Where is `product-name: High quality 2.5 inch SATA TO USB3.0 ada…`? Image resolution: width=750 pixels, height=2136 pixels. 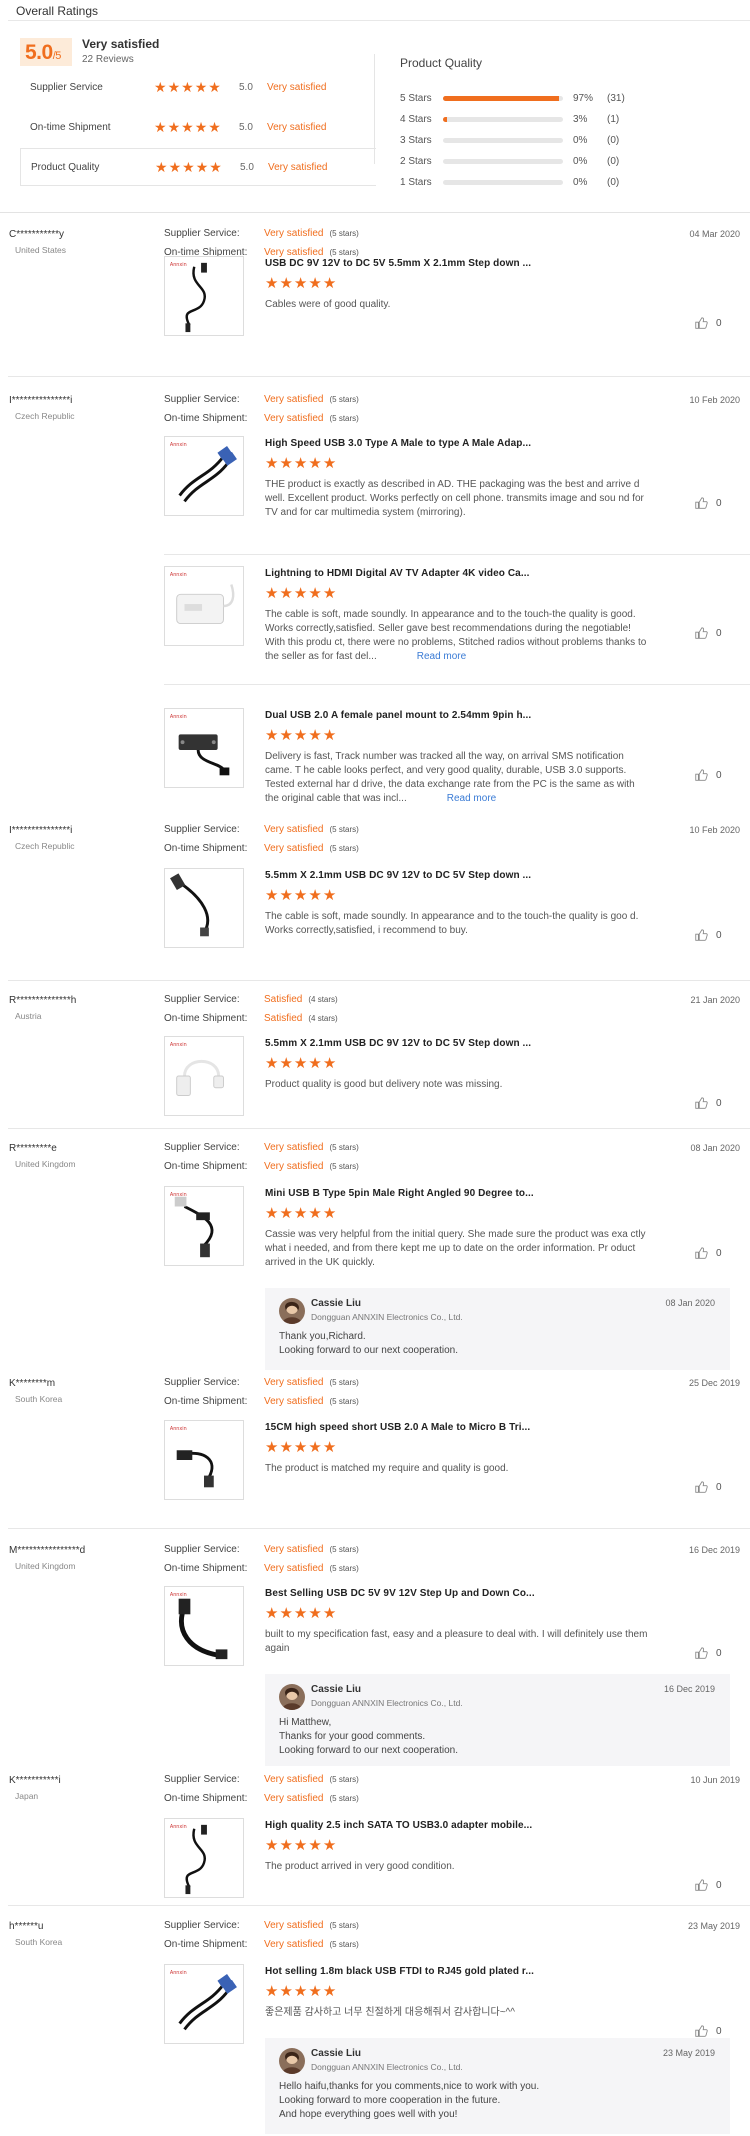
product-name: High quality 2.5 inch SATA TO USB3.0 ada… is located at coordinates (398, 1825).